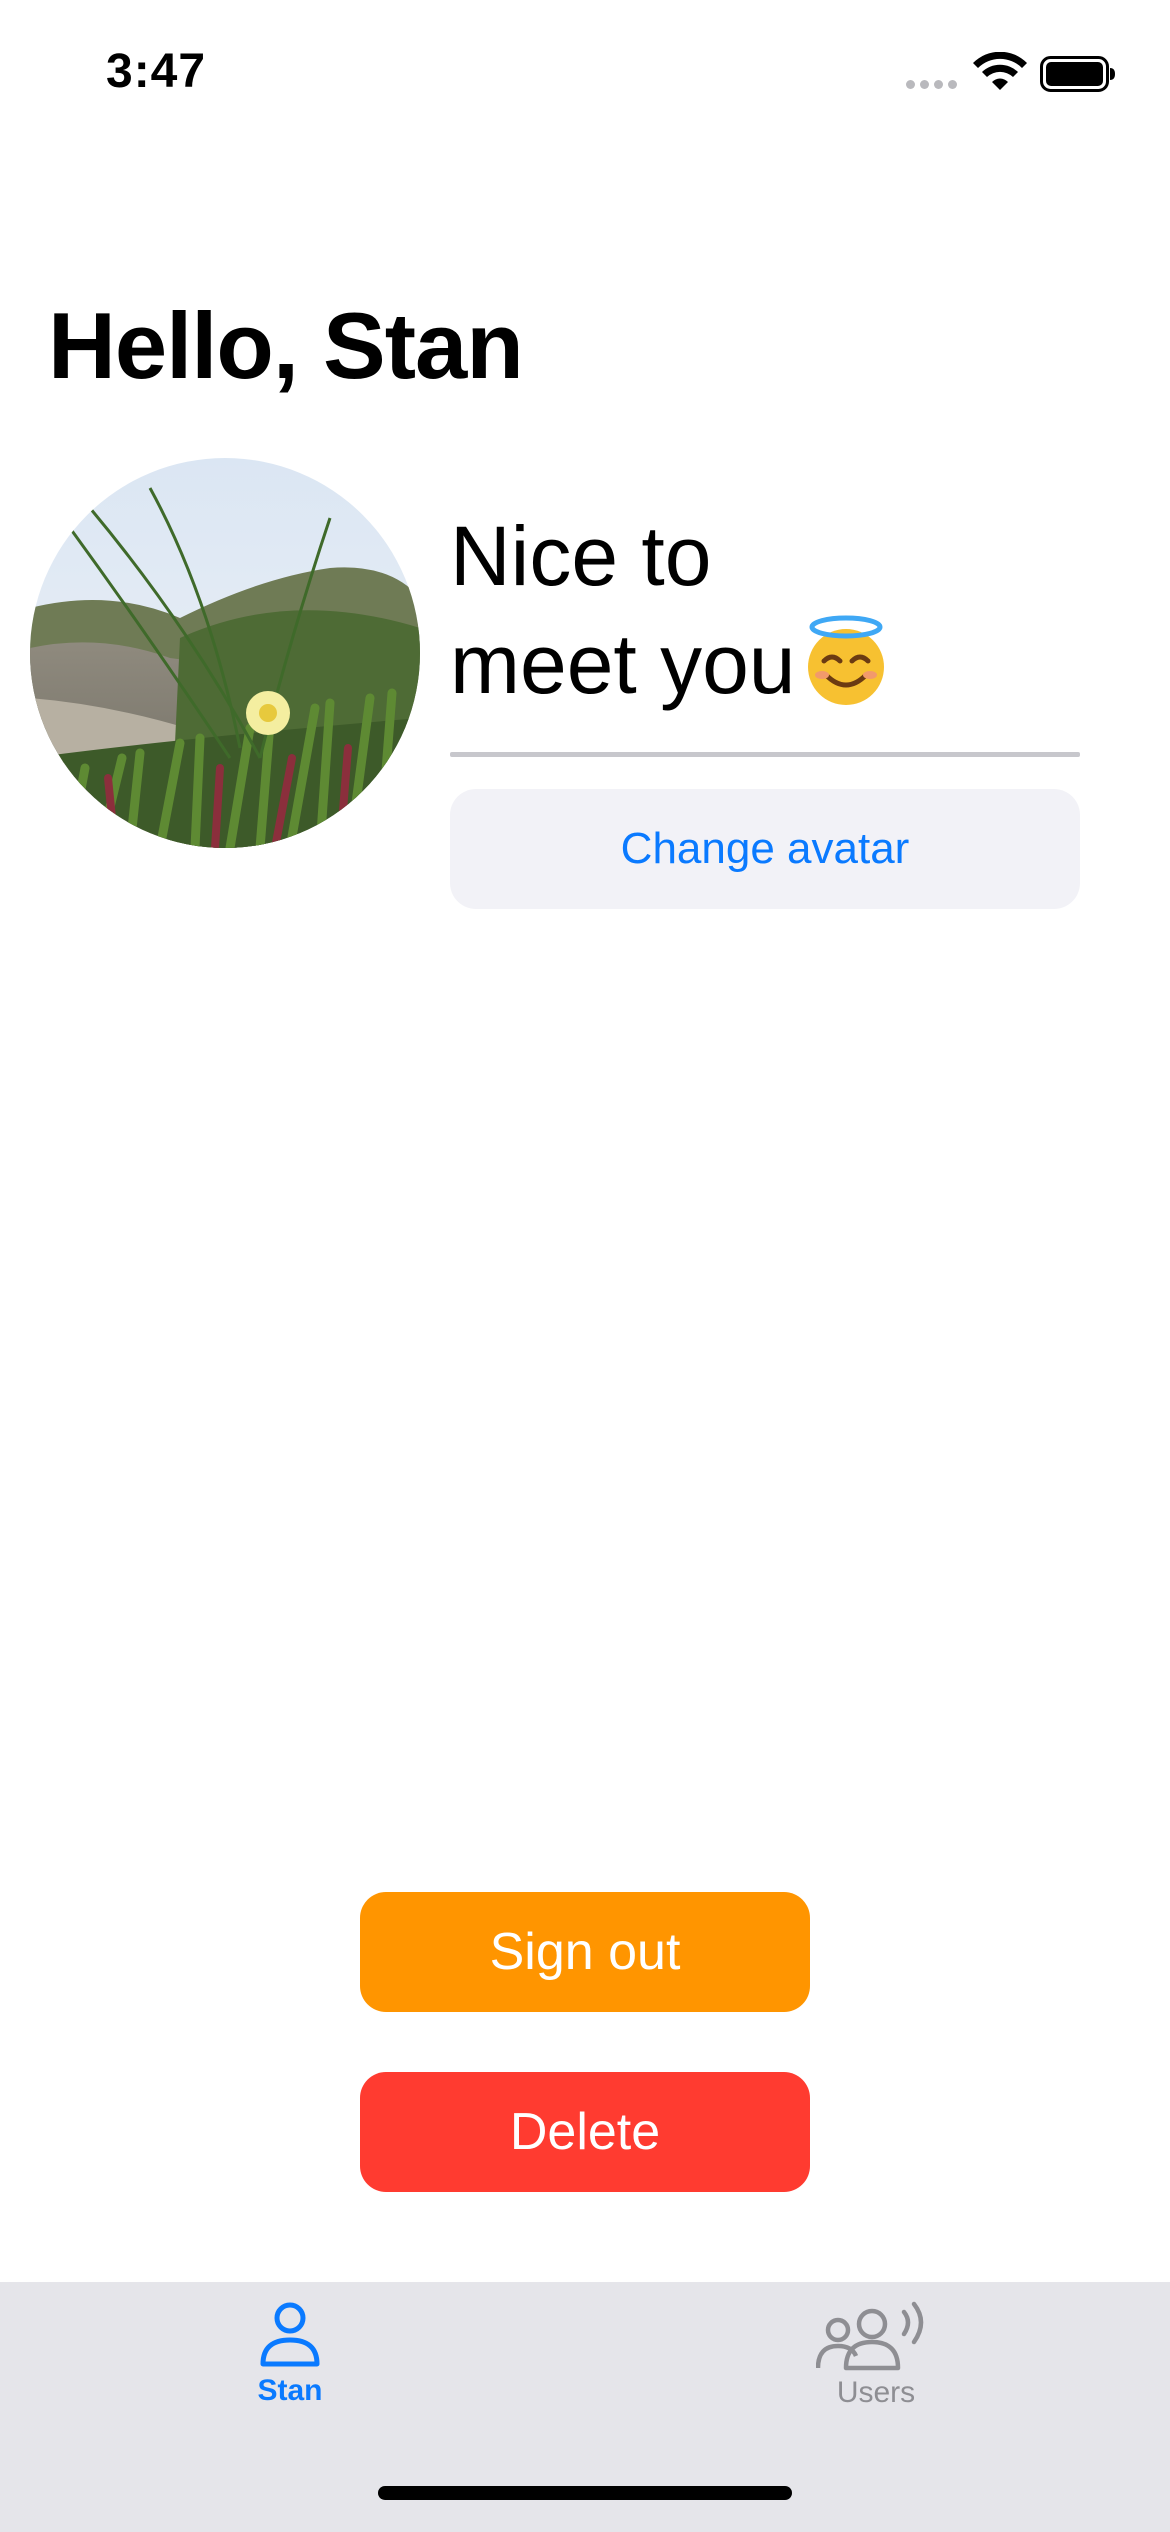  Describe the element at coordinates (581, 556) in the screenshot. I see `welcome-line-1: Nice to` at that location.